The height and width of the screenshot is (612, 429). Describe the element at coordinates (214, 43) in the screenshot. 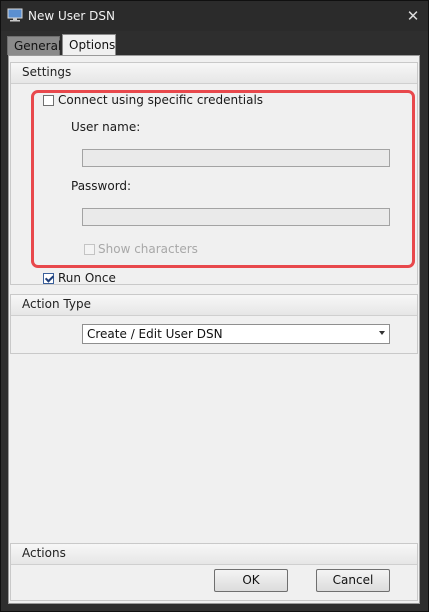

I see `tab-strip: General Options` at that location.